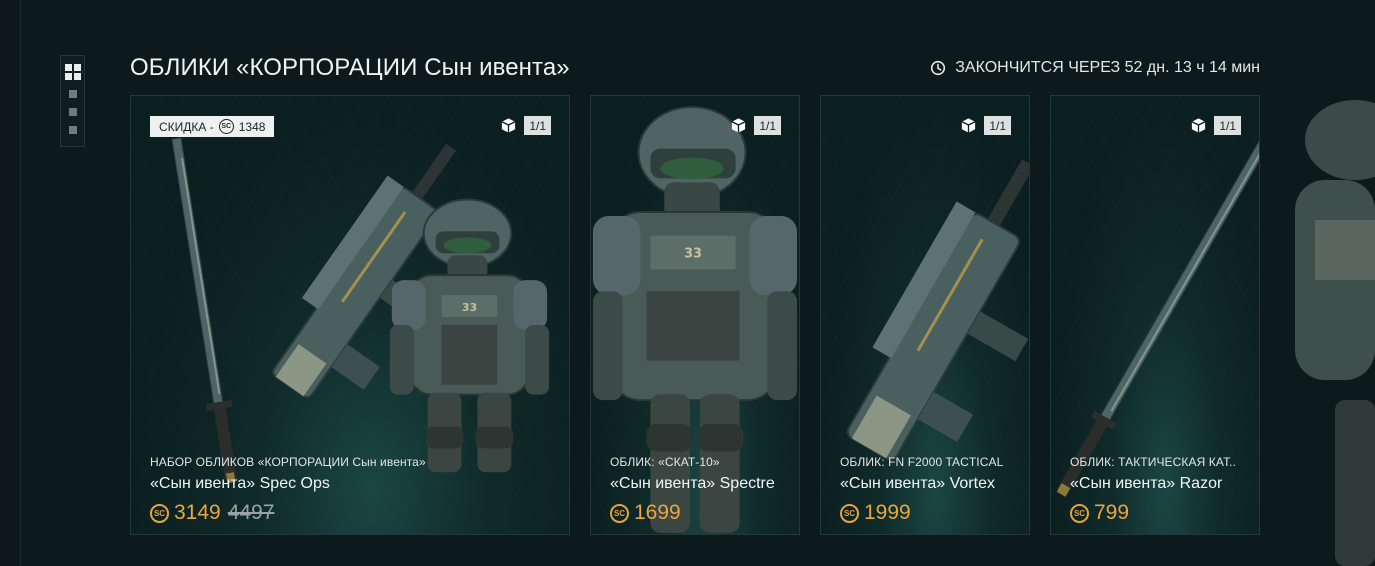 The height and width of the screenshot is (566, 1375). What do you see at coordinates (1146, 483) in the screenshot?
I see `card-name: «Сын ивента» Razor` at bounding box center [1146, 483].